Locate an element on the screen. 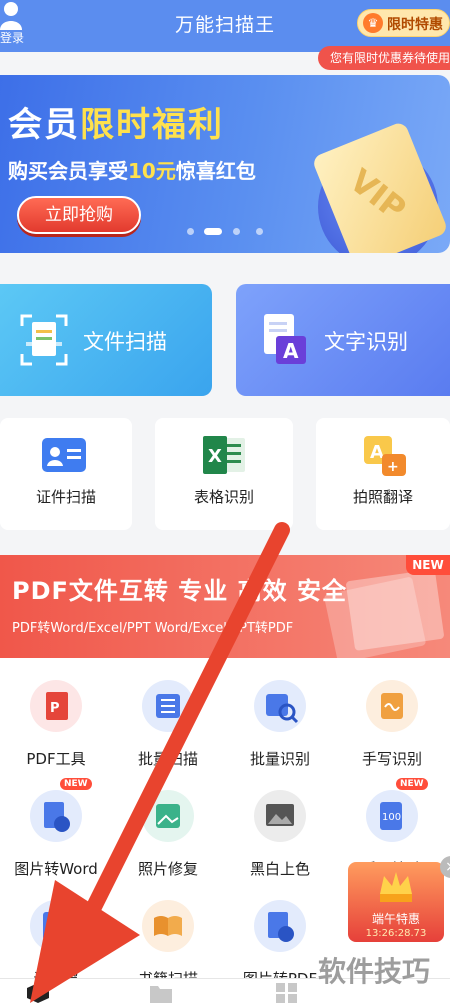  tool-handwriting: 手写识别 is located at coordinates (392, 713).